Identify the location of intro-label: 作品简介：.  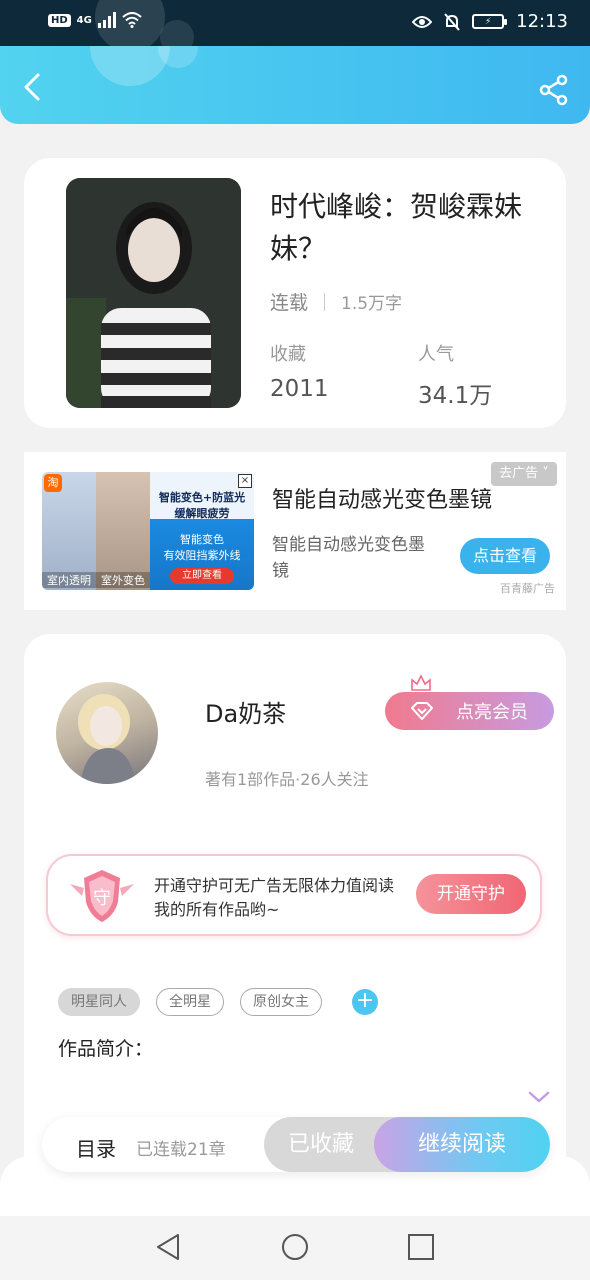
(106, 1049).